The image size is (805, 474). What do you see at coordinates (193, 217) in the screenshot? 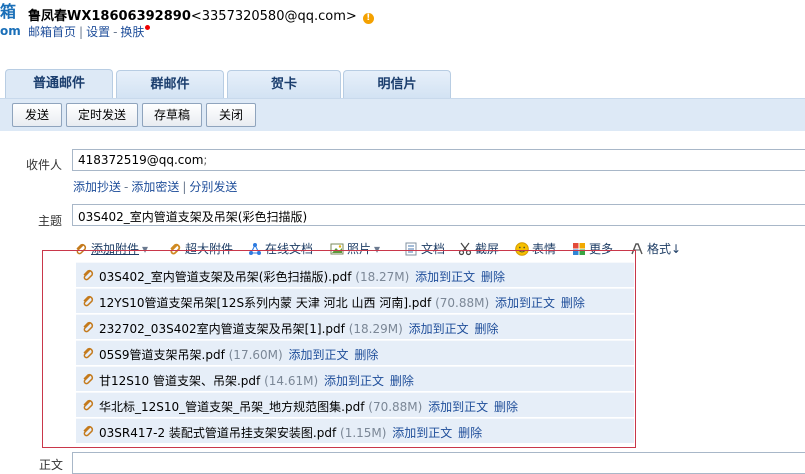
I see `subject-value: 03S402_室内管道支架及吊架(彩色扫描版)` at bounding box center [193, 217].